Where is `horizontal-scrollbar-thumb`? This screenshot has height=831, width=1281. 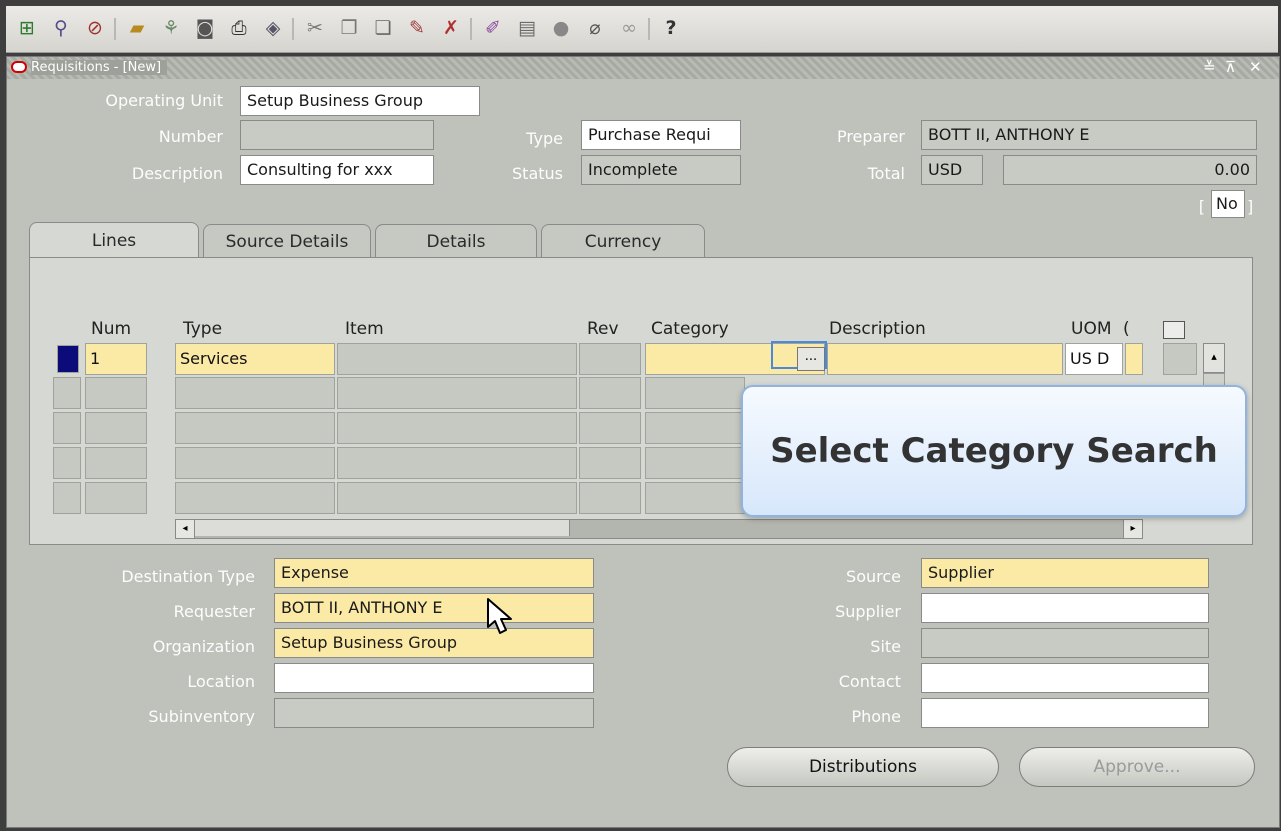
horizontal-scrollbar-thumb is located at coordinates (381, 528).